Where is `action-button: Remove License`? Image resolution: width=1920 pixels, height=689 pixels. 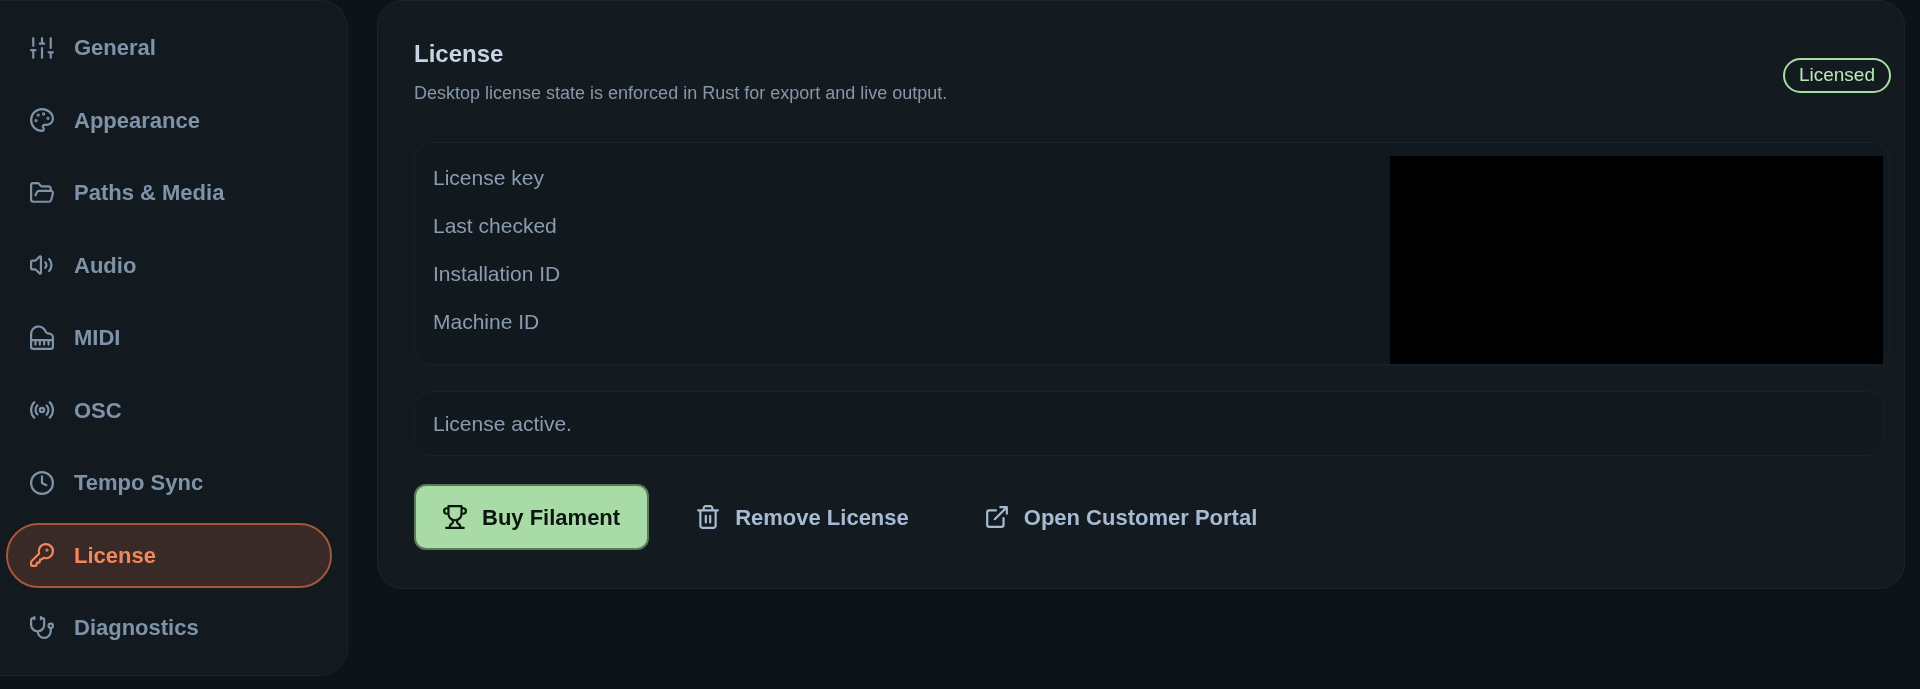 action-button: Remove License is located at coordinates (802, 517).